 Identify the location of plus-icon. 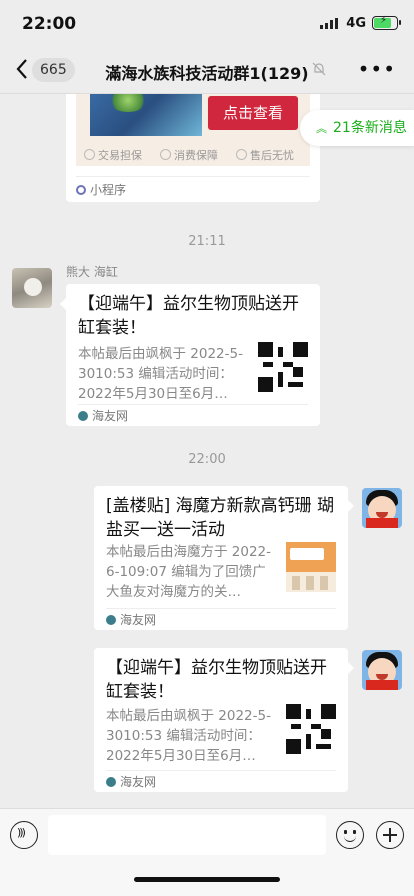
(390, 835).